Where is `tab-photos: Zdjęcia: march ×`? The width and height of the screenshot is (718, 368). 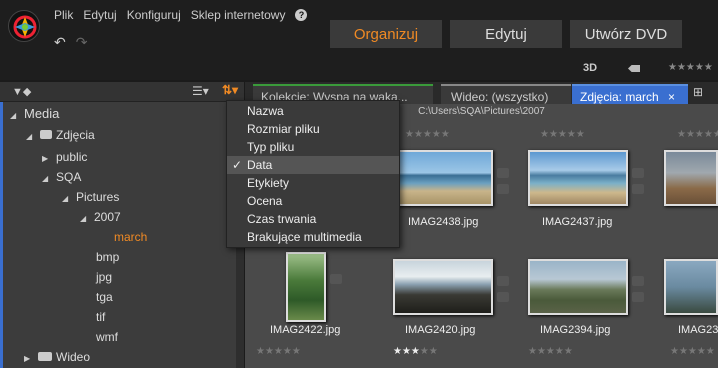 tab-photos: Zdjęcia: march × is located at coordinates (630, 94).